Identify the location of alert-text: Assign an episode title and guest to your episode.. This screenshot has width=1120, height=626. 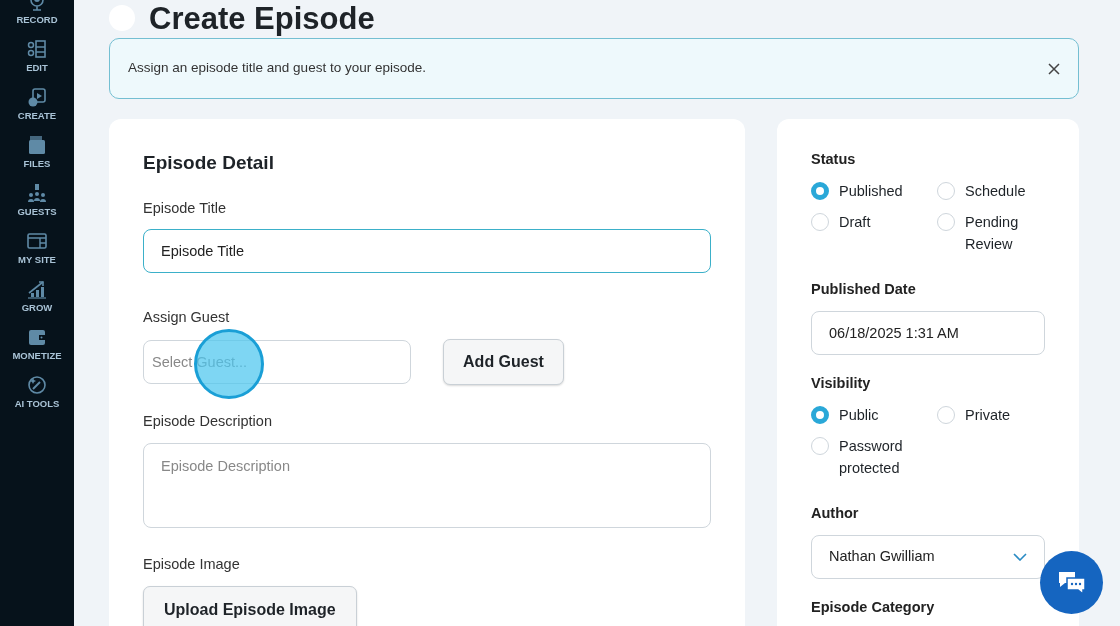
(277, 68).